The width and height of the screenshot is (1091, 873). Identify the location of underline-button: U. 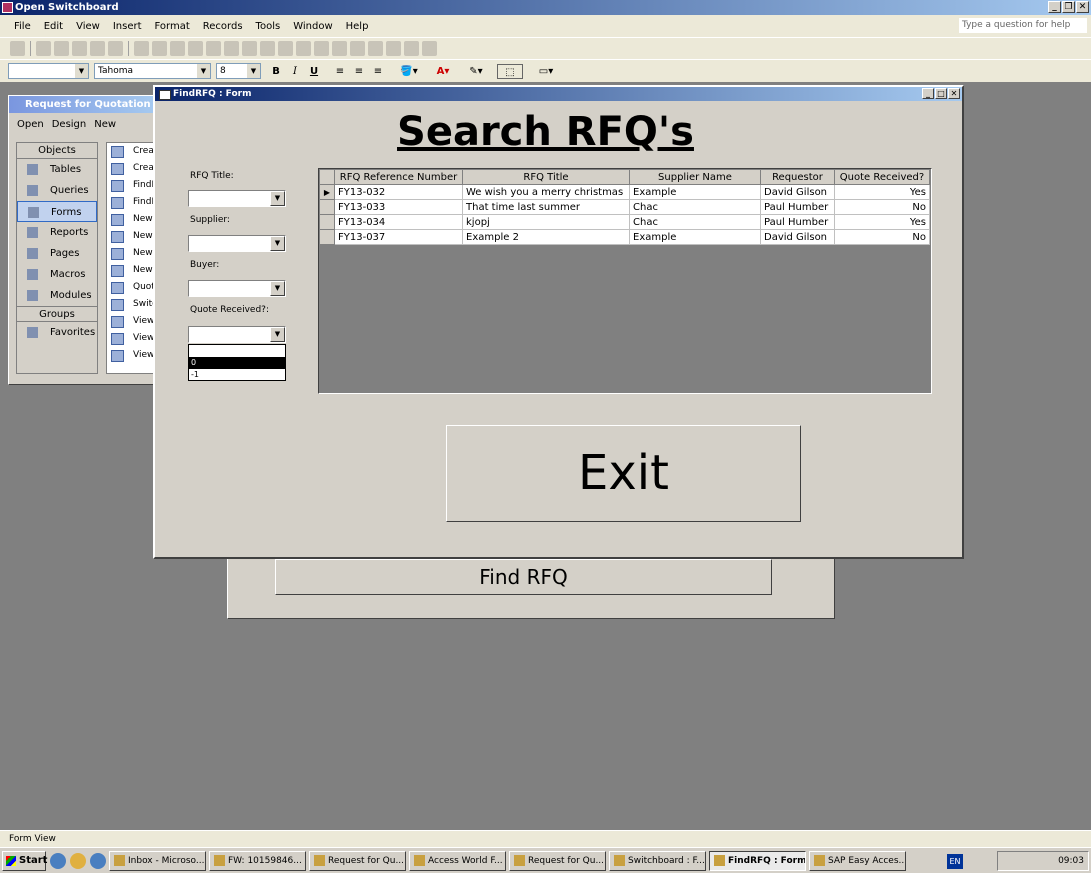
(314, 71).